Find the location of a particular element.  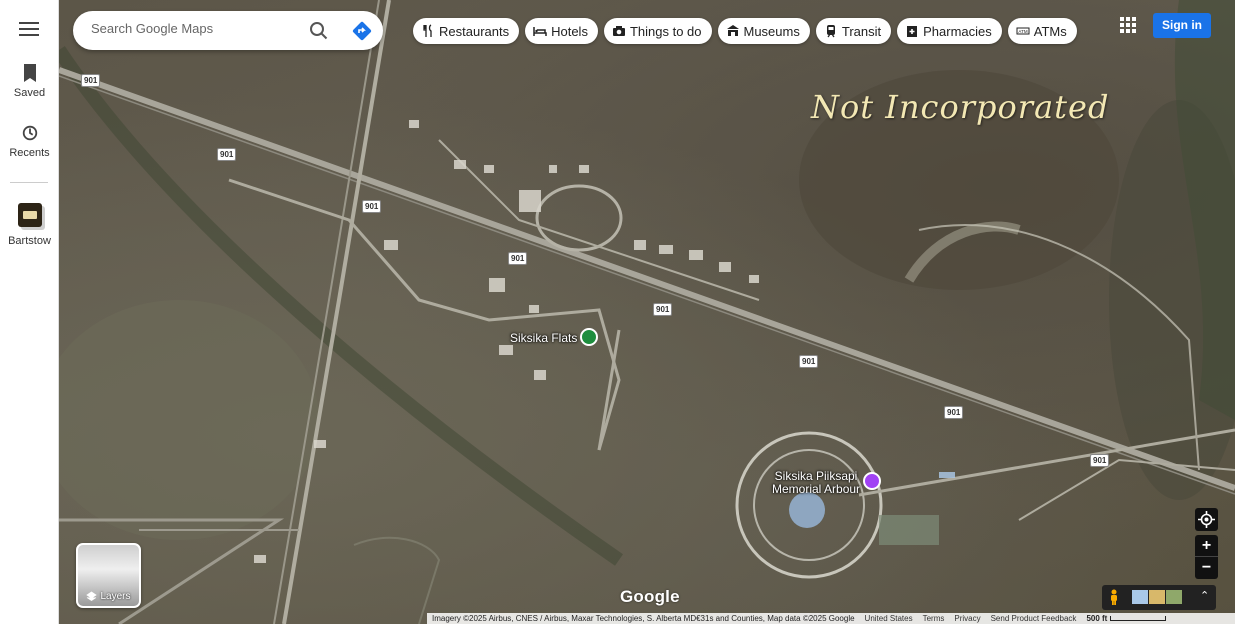

scale-bar: 500 ft is located at coordinates (1126, 618).